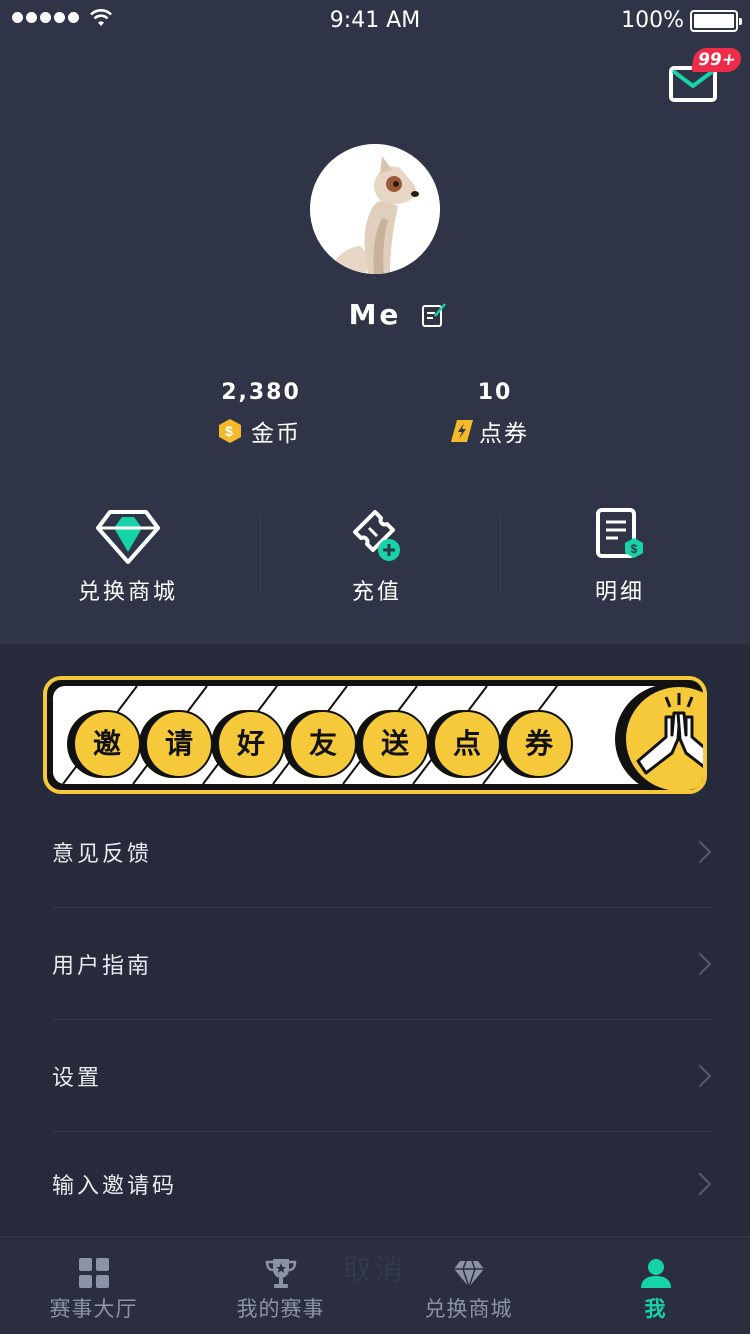  Describe the element at coordinates (716, 21) in the screenshot. I see `battery-icon` at that location.